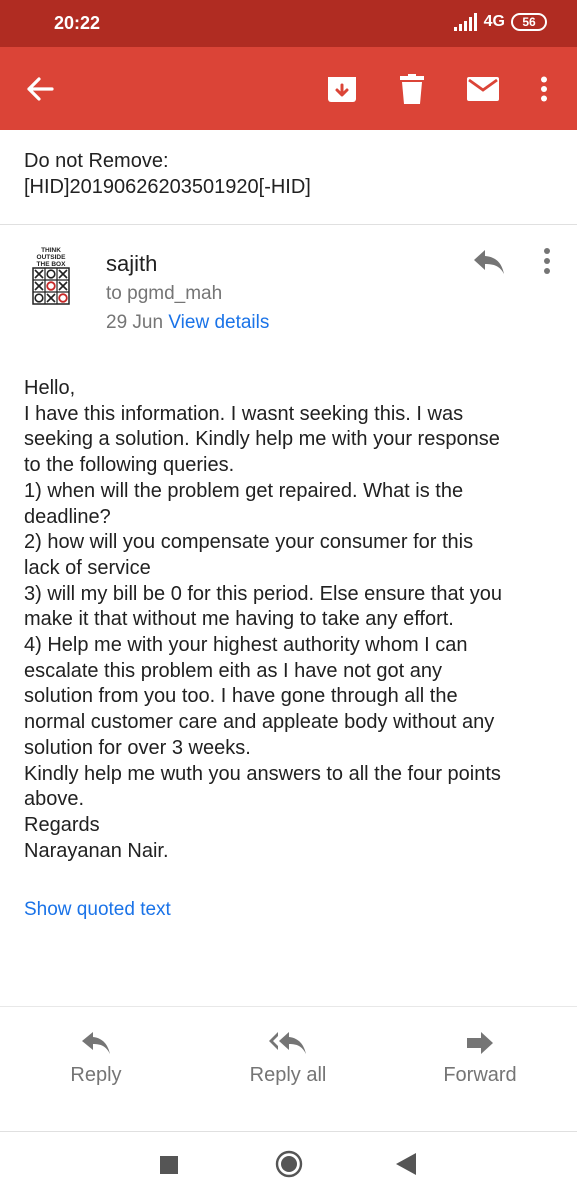  I want to click on sender-name: sajith, so click(131, 264).